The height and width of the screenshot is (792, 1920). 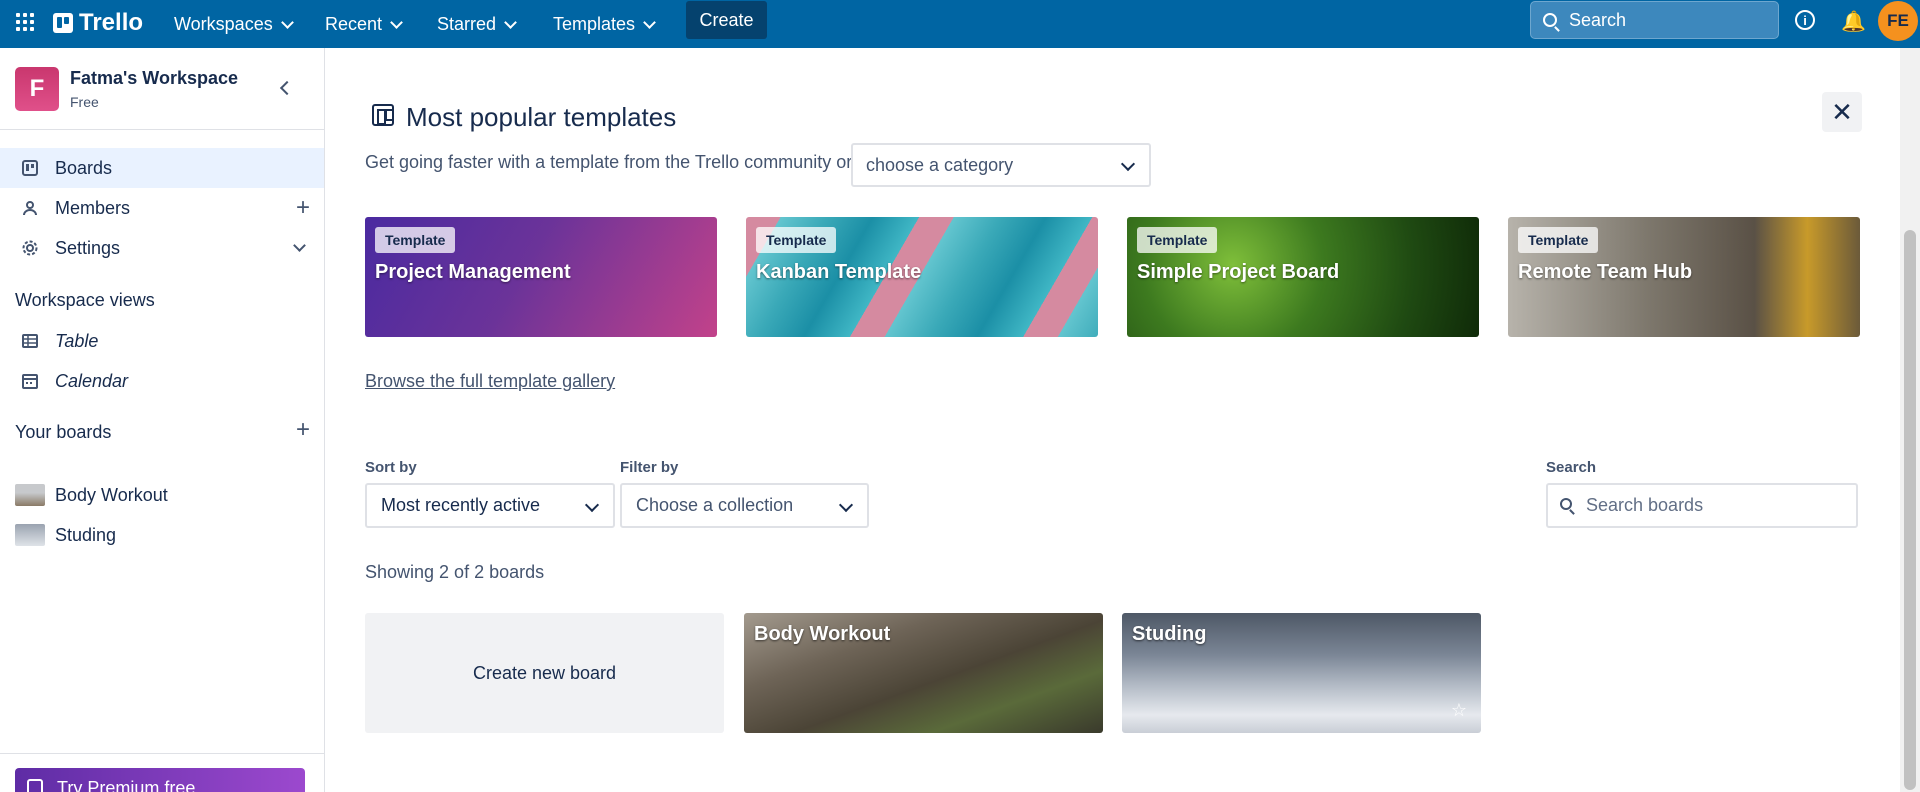 What do you see at coordinates (86, 534) in the screenshot?
I see `sidebar-board-label: Studing` at bounding box center [86, 534].